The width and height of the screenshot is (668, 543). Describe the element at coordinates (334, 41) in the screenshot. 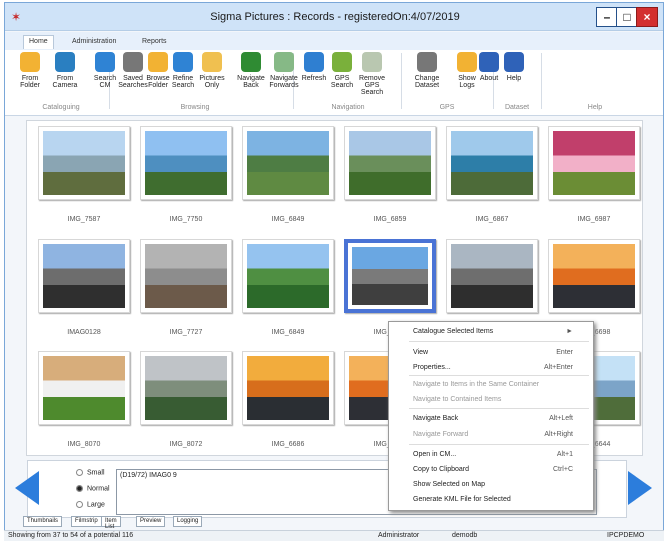

I see `ribbon-tabs: Home Administration Reports` at that location.